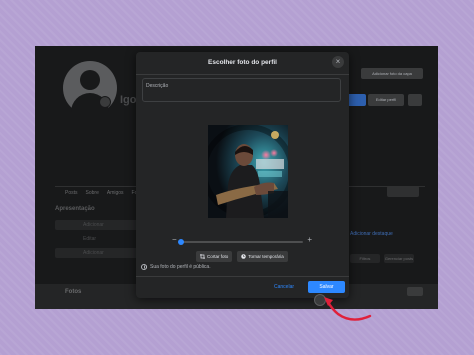  What do you see at coordinates (71, 193) in the screenshot?
I see `tab-posts: Posts` at bounding box center [71, 193].